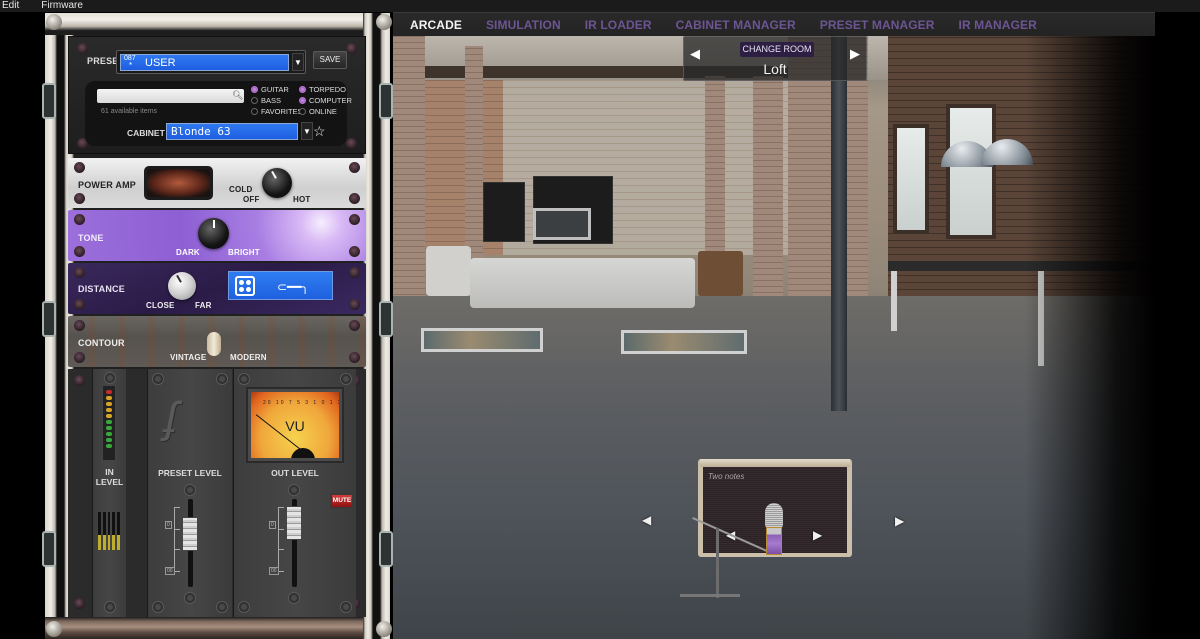  What do you see at coordinates (160, 305) in the screenshot?
I see `distance-close-label: CLOSE` at bounding box center [160, 305].